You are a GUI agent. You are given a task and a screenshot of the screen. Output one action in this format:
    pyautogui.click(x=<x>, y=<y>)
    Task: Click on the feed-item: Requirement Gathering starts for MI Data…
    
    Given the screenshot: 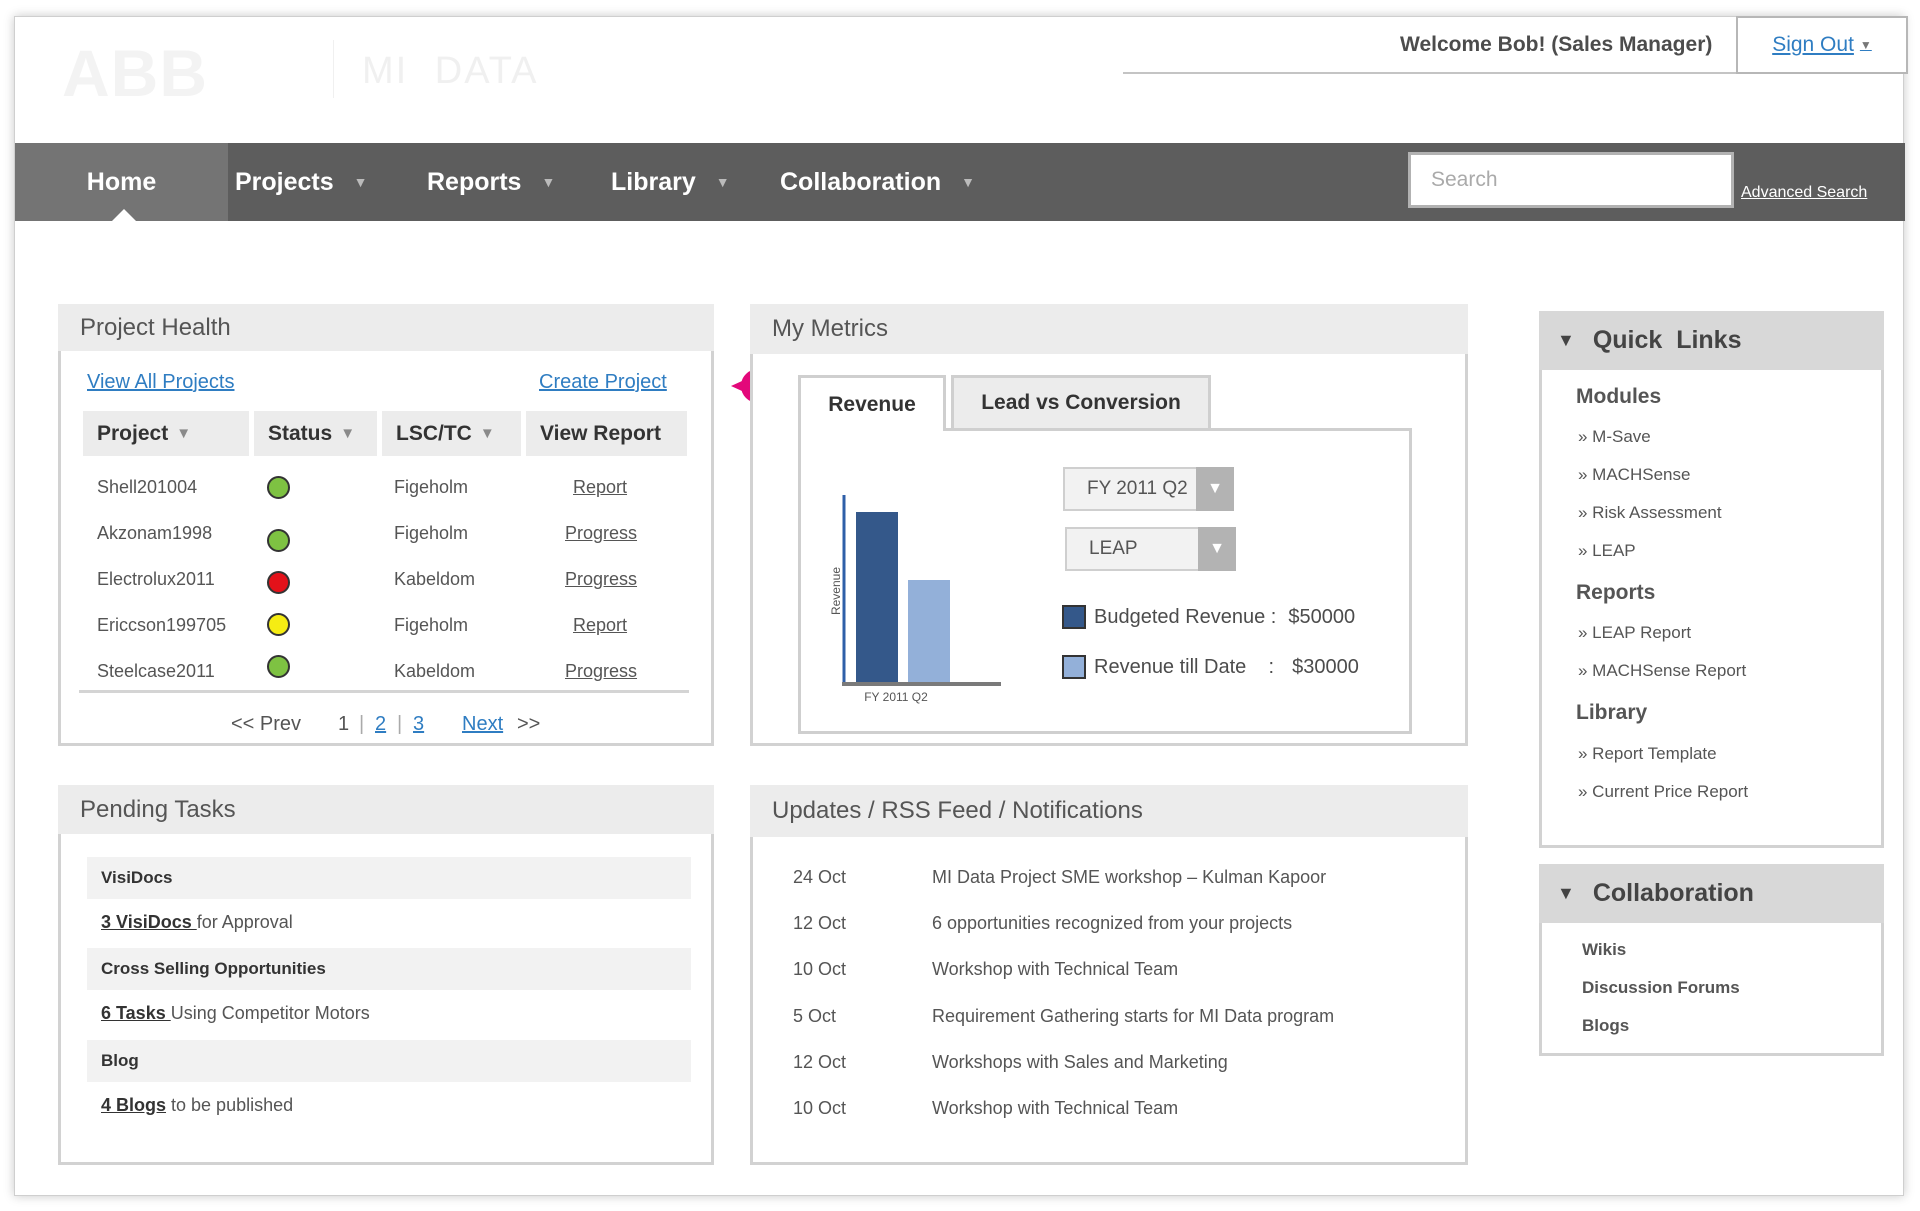 What is the action you would take?
    pyautogui.click(x=1133, y=1016)
    